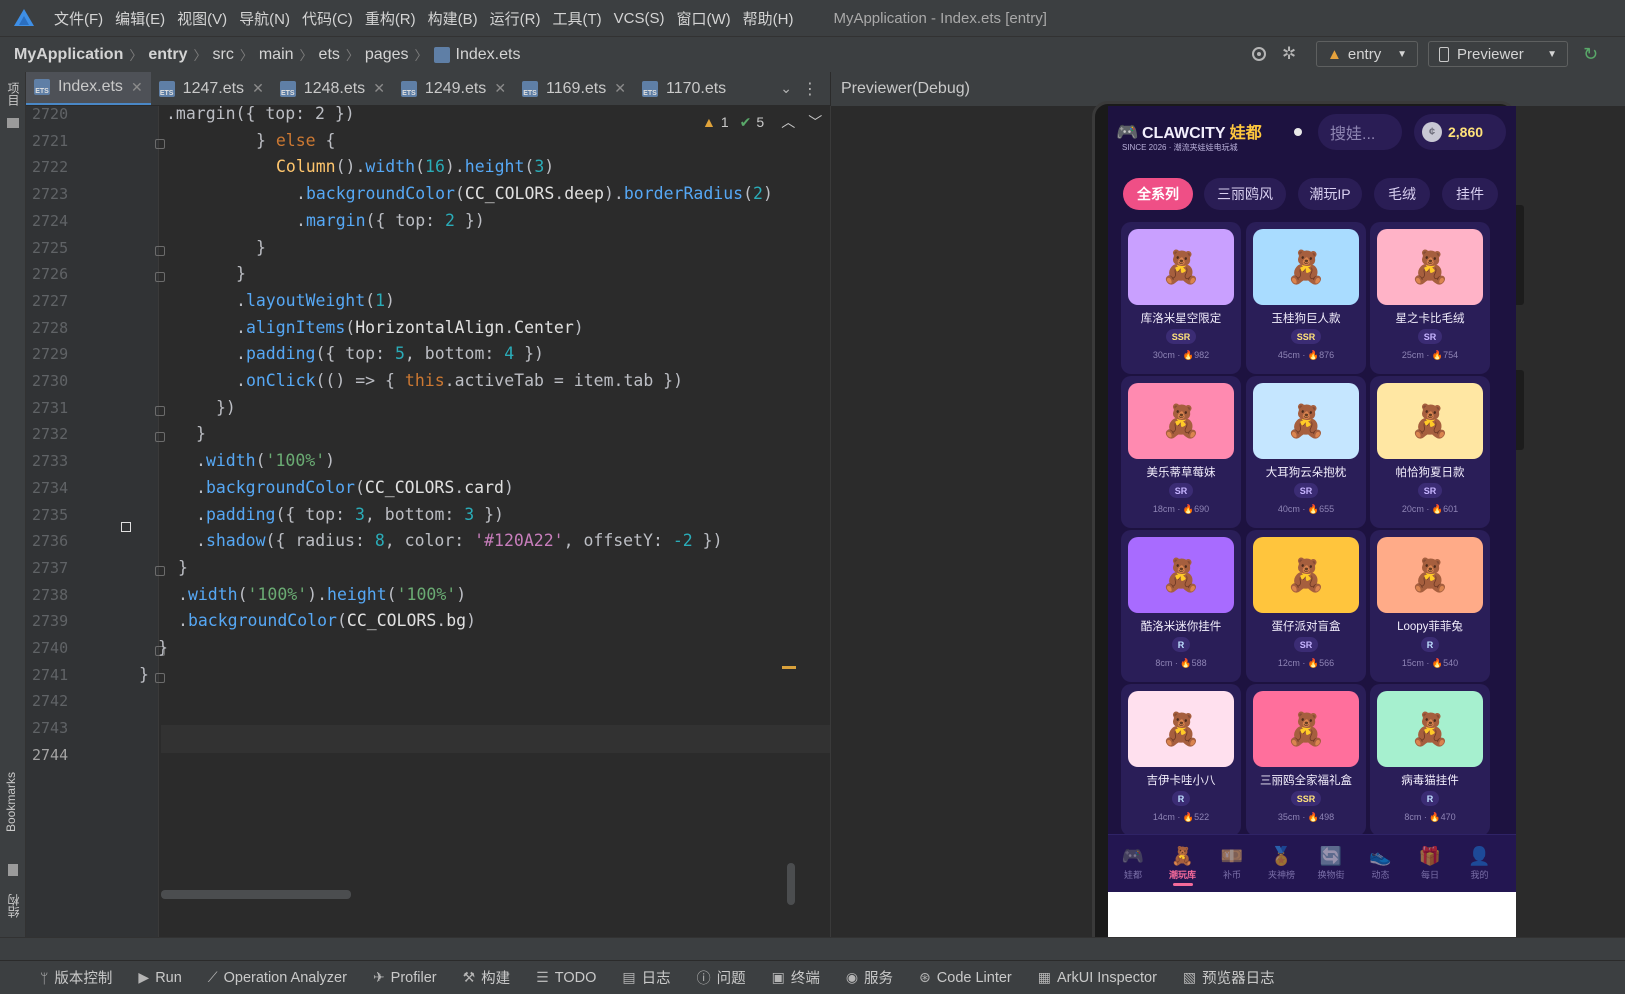 Image resolution: width=1625 pixels, height=994 pixels. I want to click on nav-item: 🏅 夹神榜, so click(1282, 862).